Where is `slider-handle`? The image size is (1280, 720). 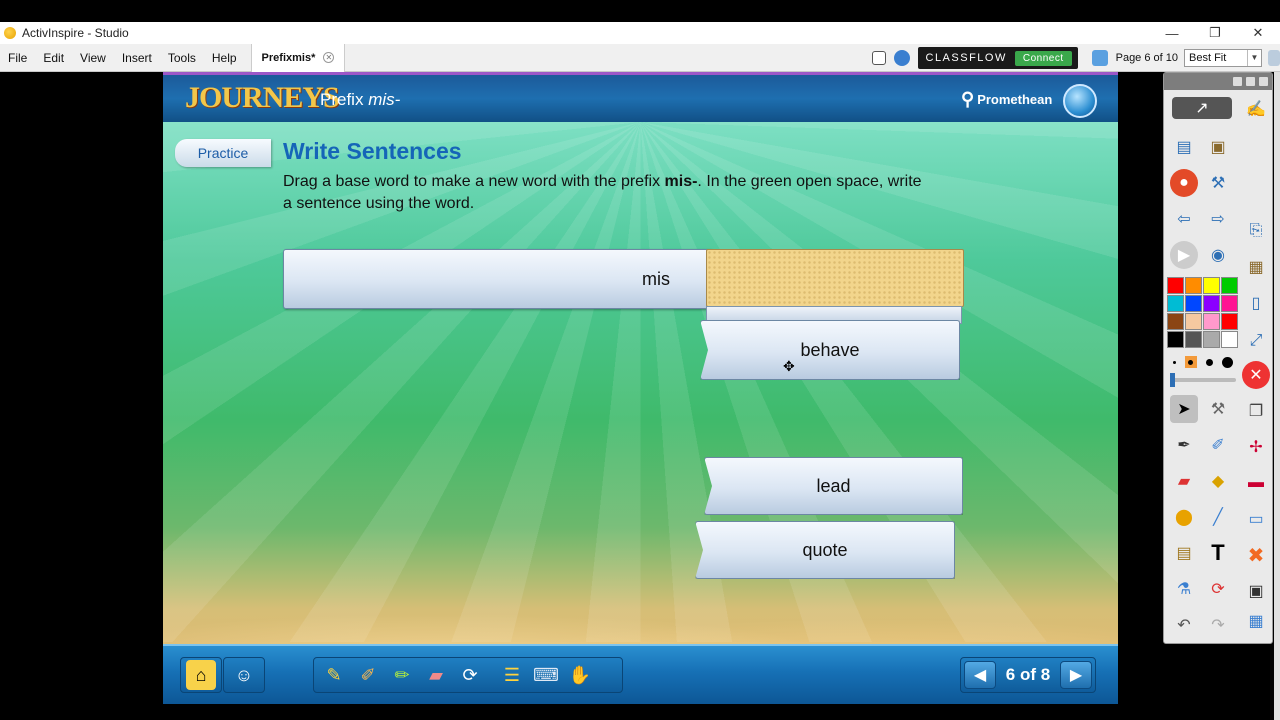 slider-handle is located at coordinates (1172, 380).